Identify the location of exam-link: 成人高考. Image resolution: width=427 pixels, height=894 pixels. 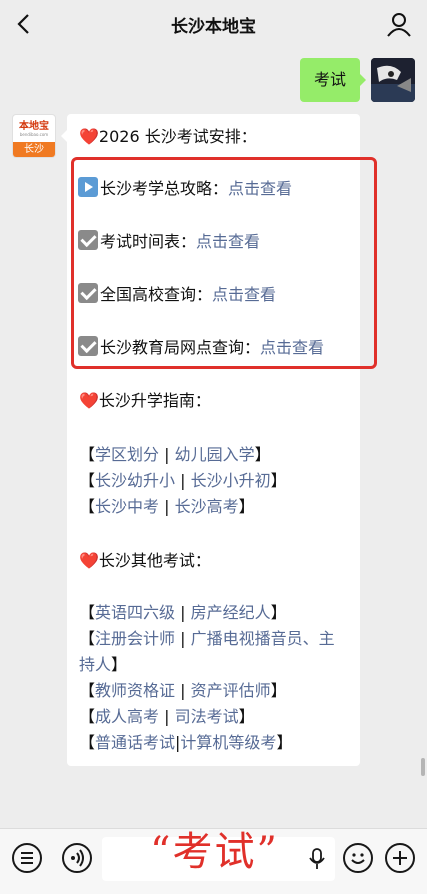
(127, 716).